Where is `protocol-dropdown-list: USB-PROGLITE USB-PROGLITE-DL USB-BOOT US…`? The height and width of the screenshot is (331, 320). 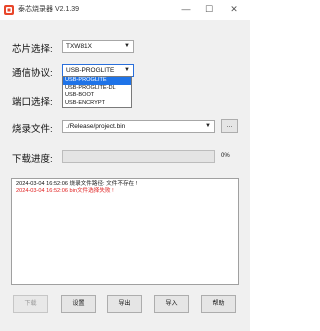 protocol-dropdown-list: USB-PROGLITE USB-PROGLITE-DL USB-BOOT US… is located at coordinates (97, 92).